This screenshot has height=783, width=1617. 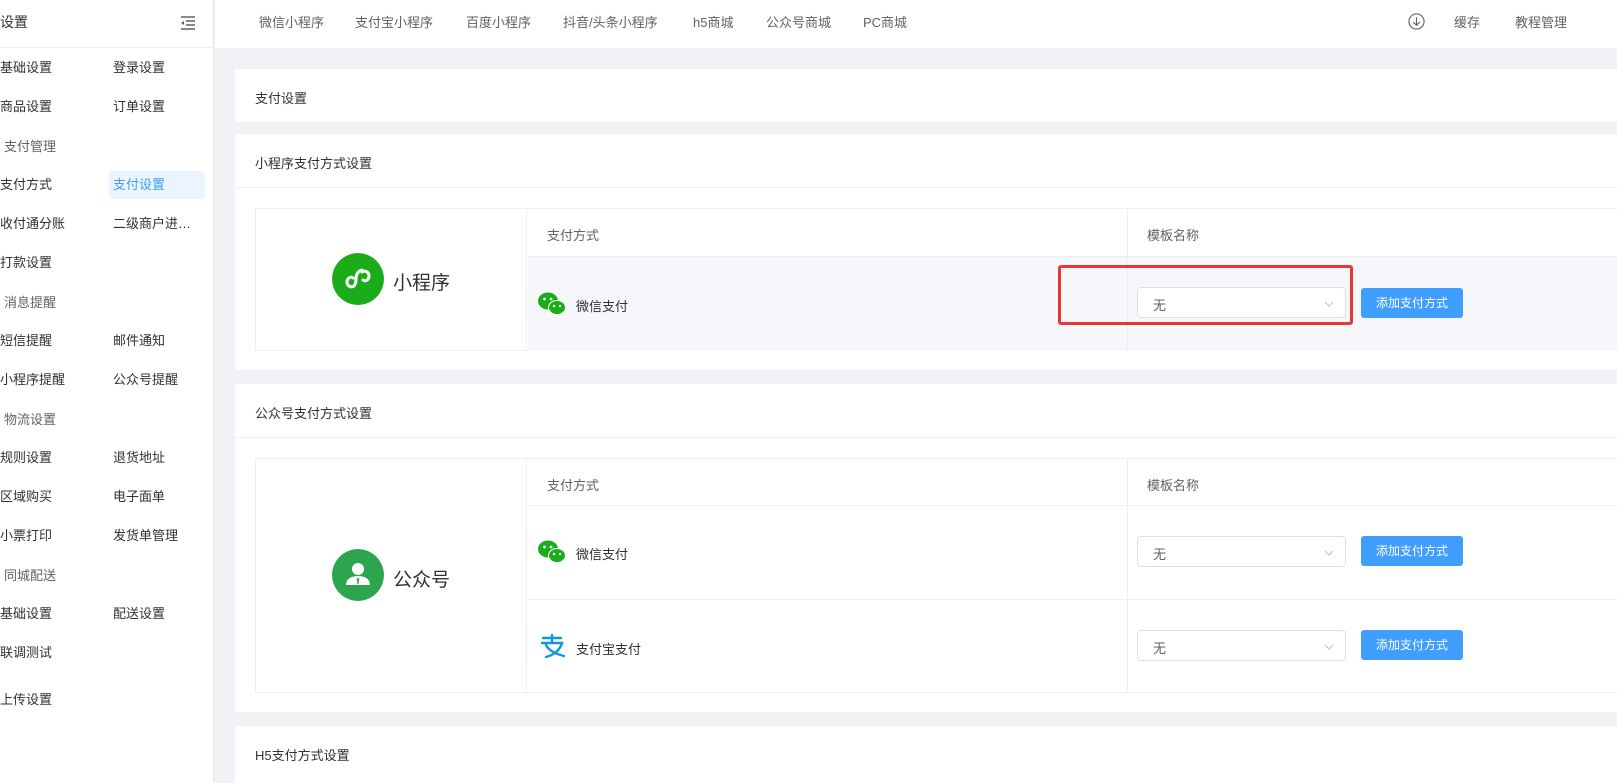 I want to click on sidebar-group-logistics: 物流设置, so click(x=30, y=419).